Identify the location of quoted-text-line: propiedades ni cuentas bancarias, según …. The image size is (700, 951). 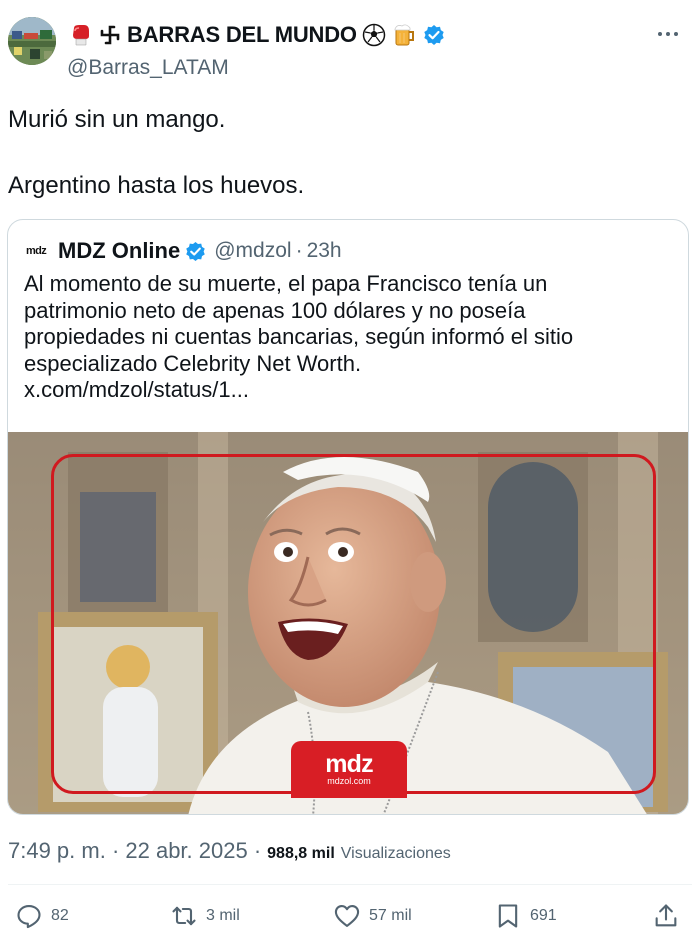
(299, 336).